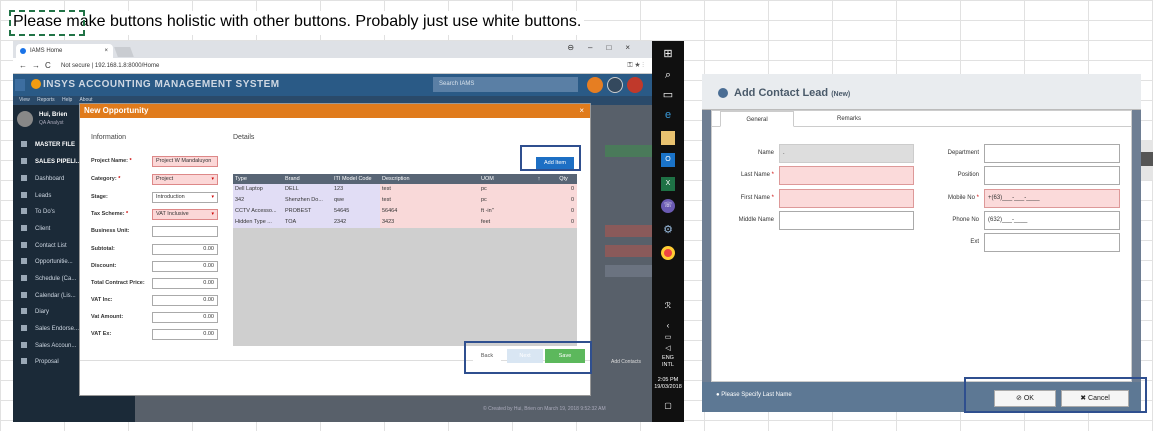  I want to click on window-controls: ⊖–□×, so click(605, 47).